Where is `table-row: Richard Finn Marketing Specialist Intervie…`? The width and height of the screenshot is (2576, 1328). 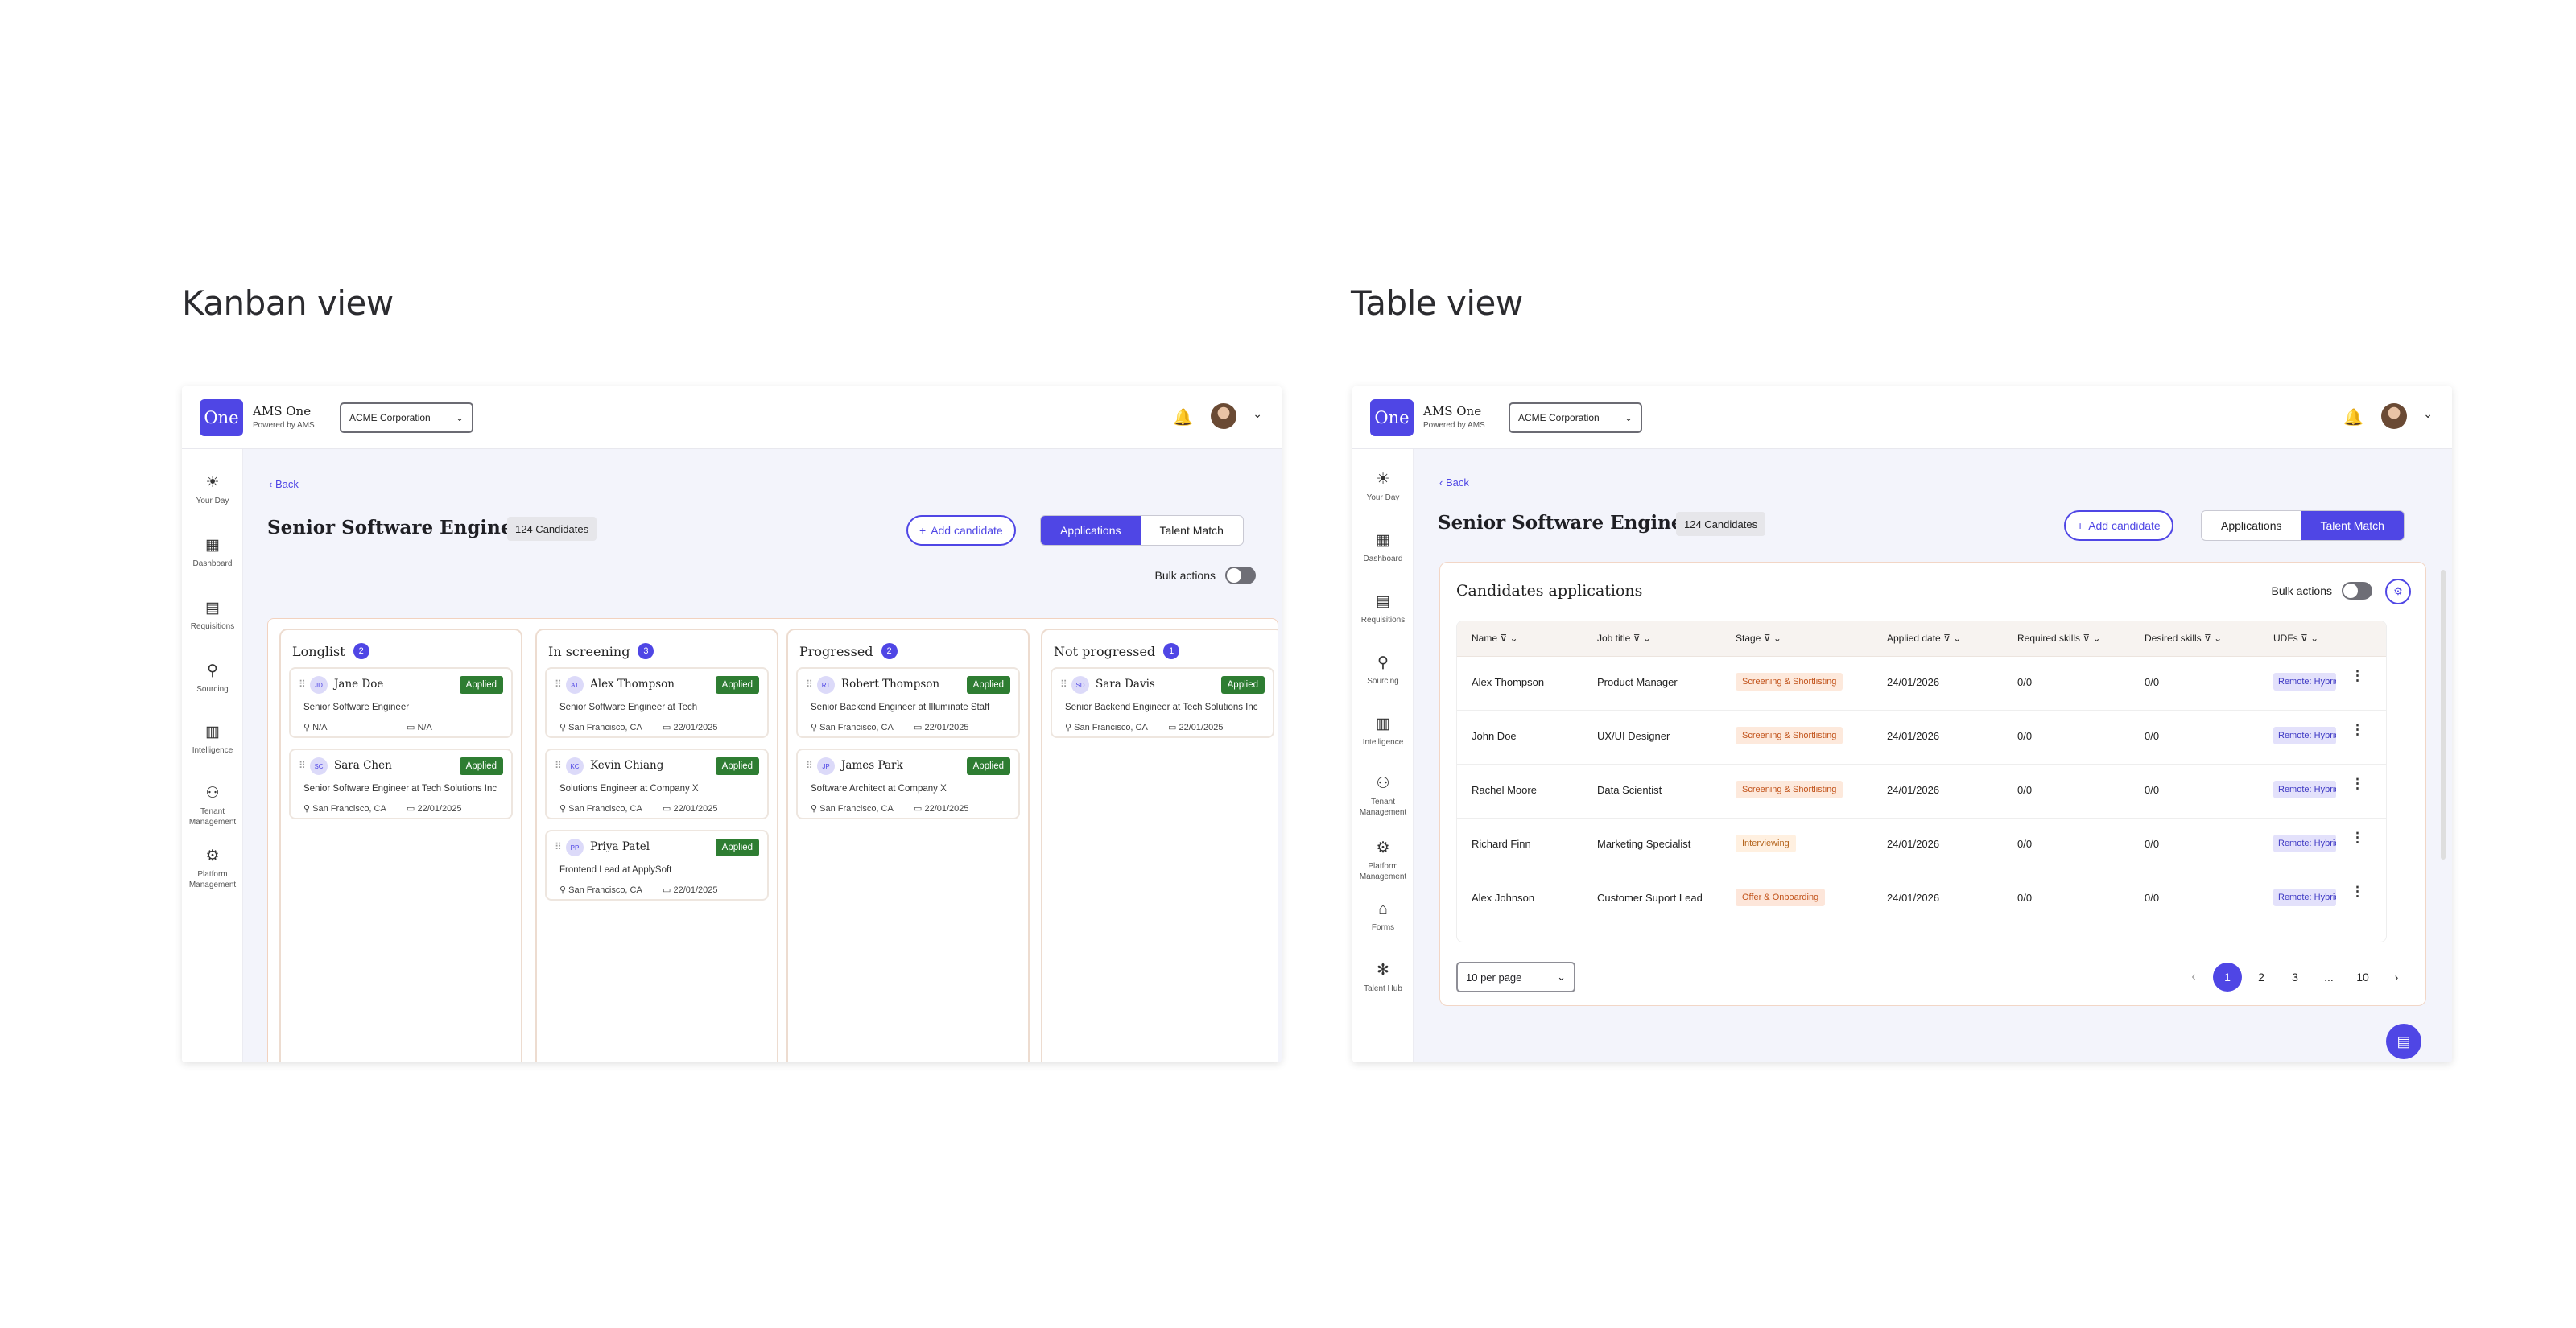 table-row: Richard Finn Marketing Specialist Intervie… is located at coordinates (1921, 845).